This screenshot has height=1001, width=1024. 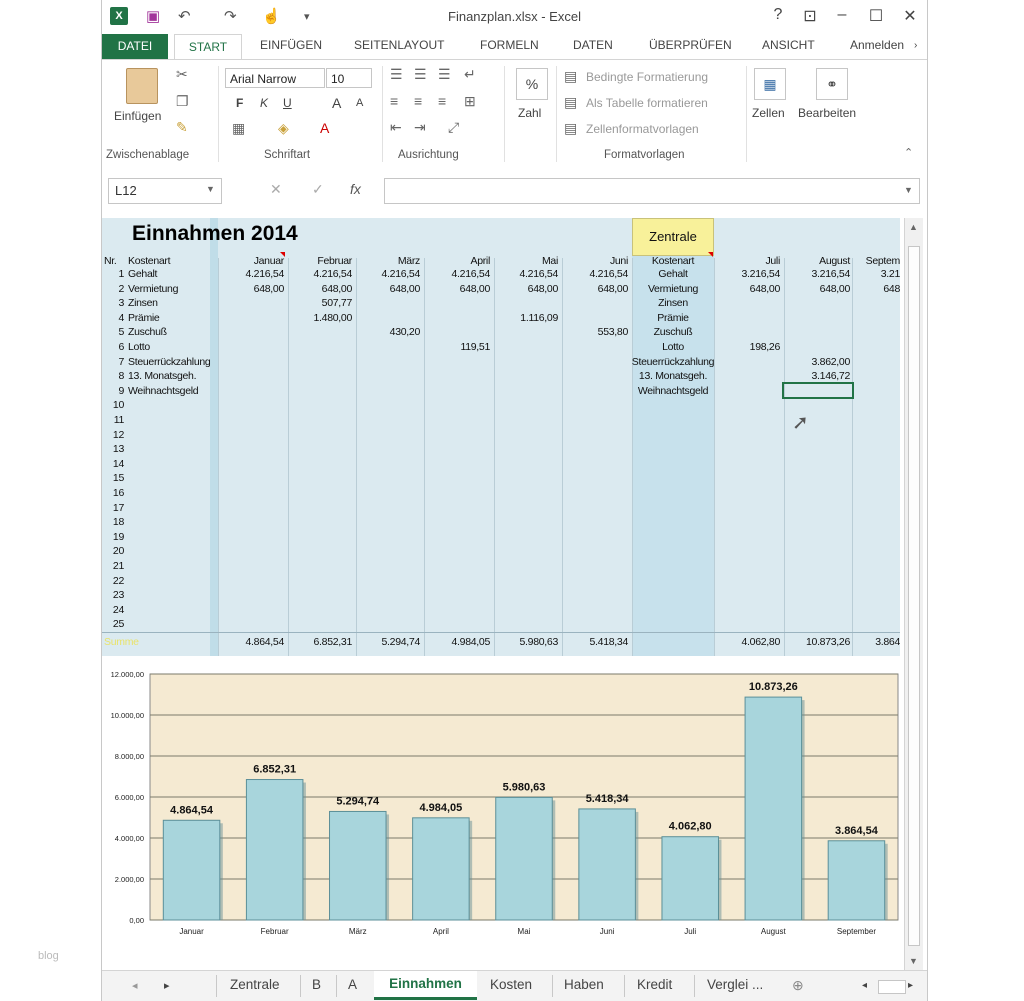 I want to click on add-sheet-icon: ⊕, so click(x=798, y=985).